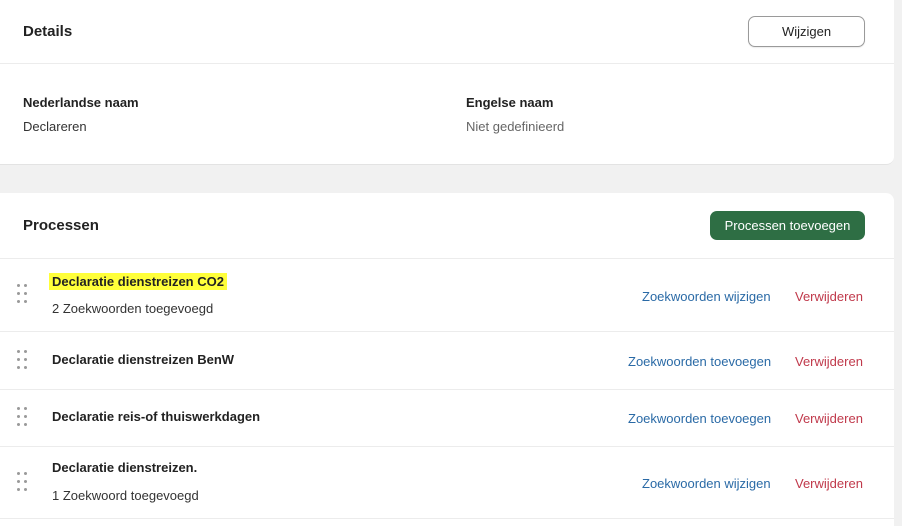  Describe the element at coordinates (515, 114) in the screenshot. I see `english-name-field: Engelse naam Niet gedefinieerd` at that location.